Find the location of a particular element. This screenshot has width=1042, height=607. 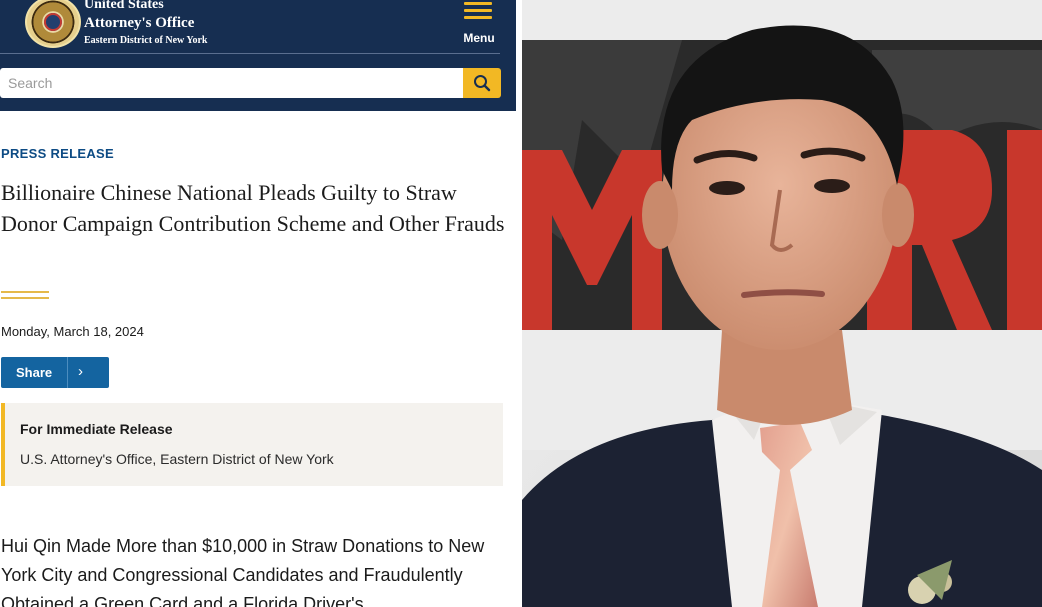

menu-label: Menu is located at coordinates (479, 38).